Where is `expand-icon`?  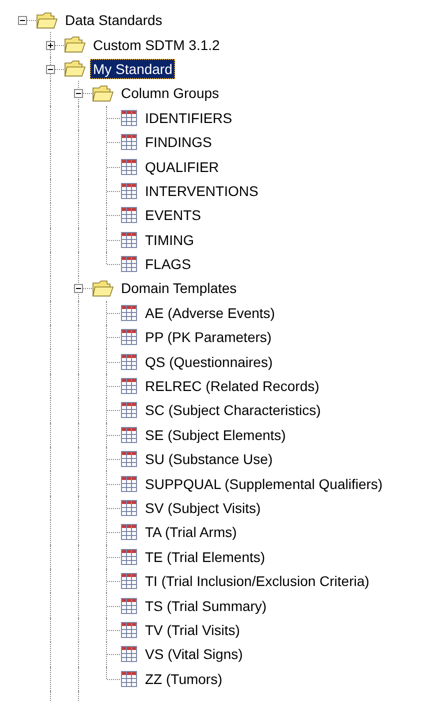 expand-icon is located at coordinates (50, 45).